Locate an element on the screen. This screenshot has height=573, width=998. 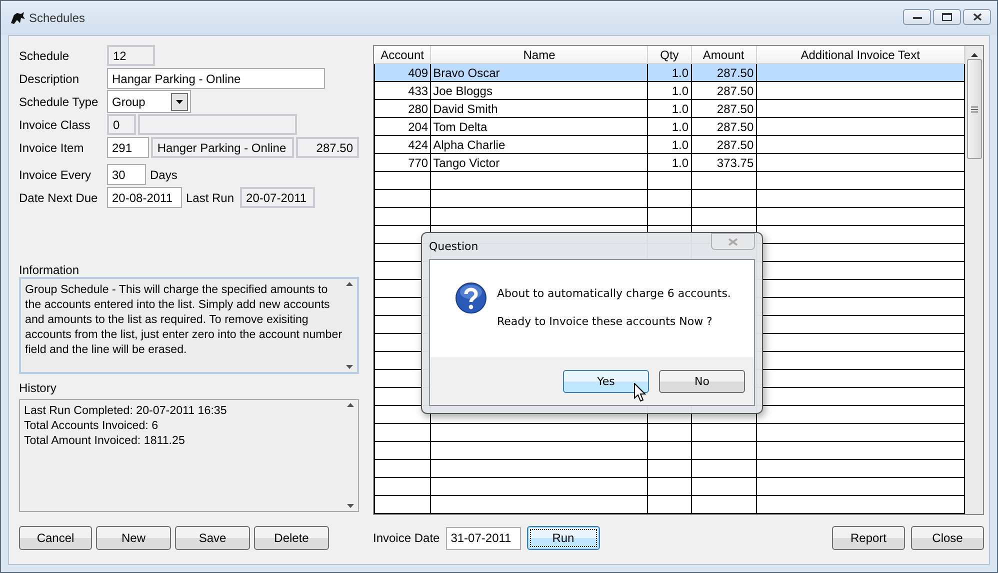
field-label: Invoice Class is located at coordinates (55, 125).